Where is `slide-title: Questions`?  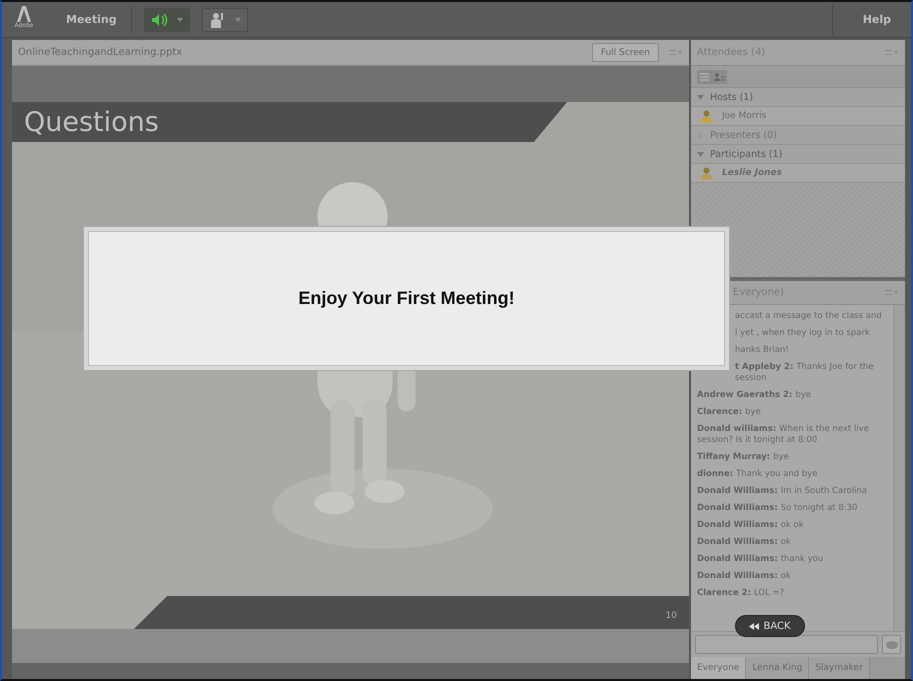
slide-title: Questions is located at coordinates (91, 122).